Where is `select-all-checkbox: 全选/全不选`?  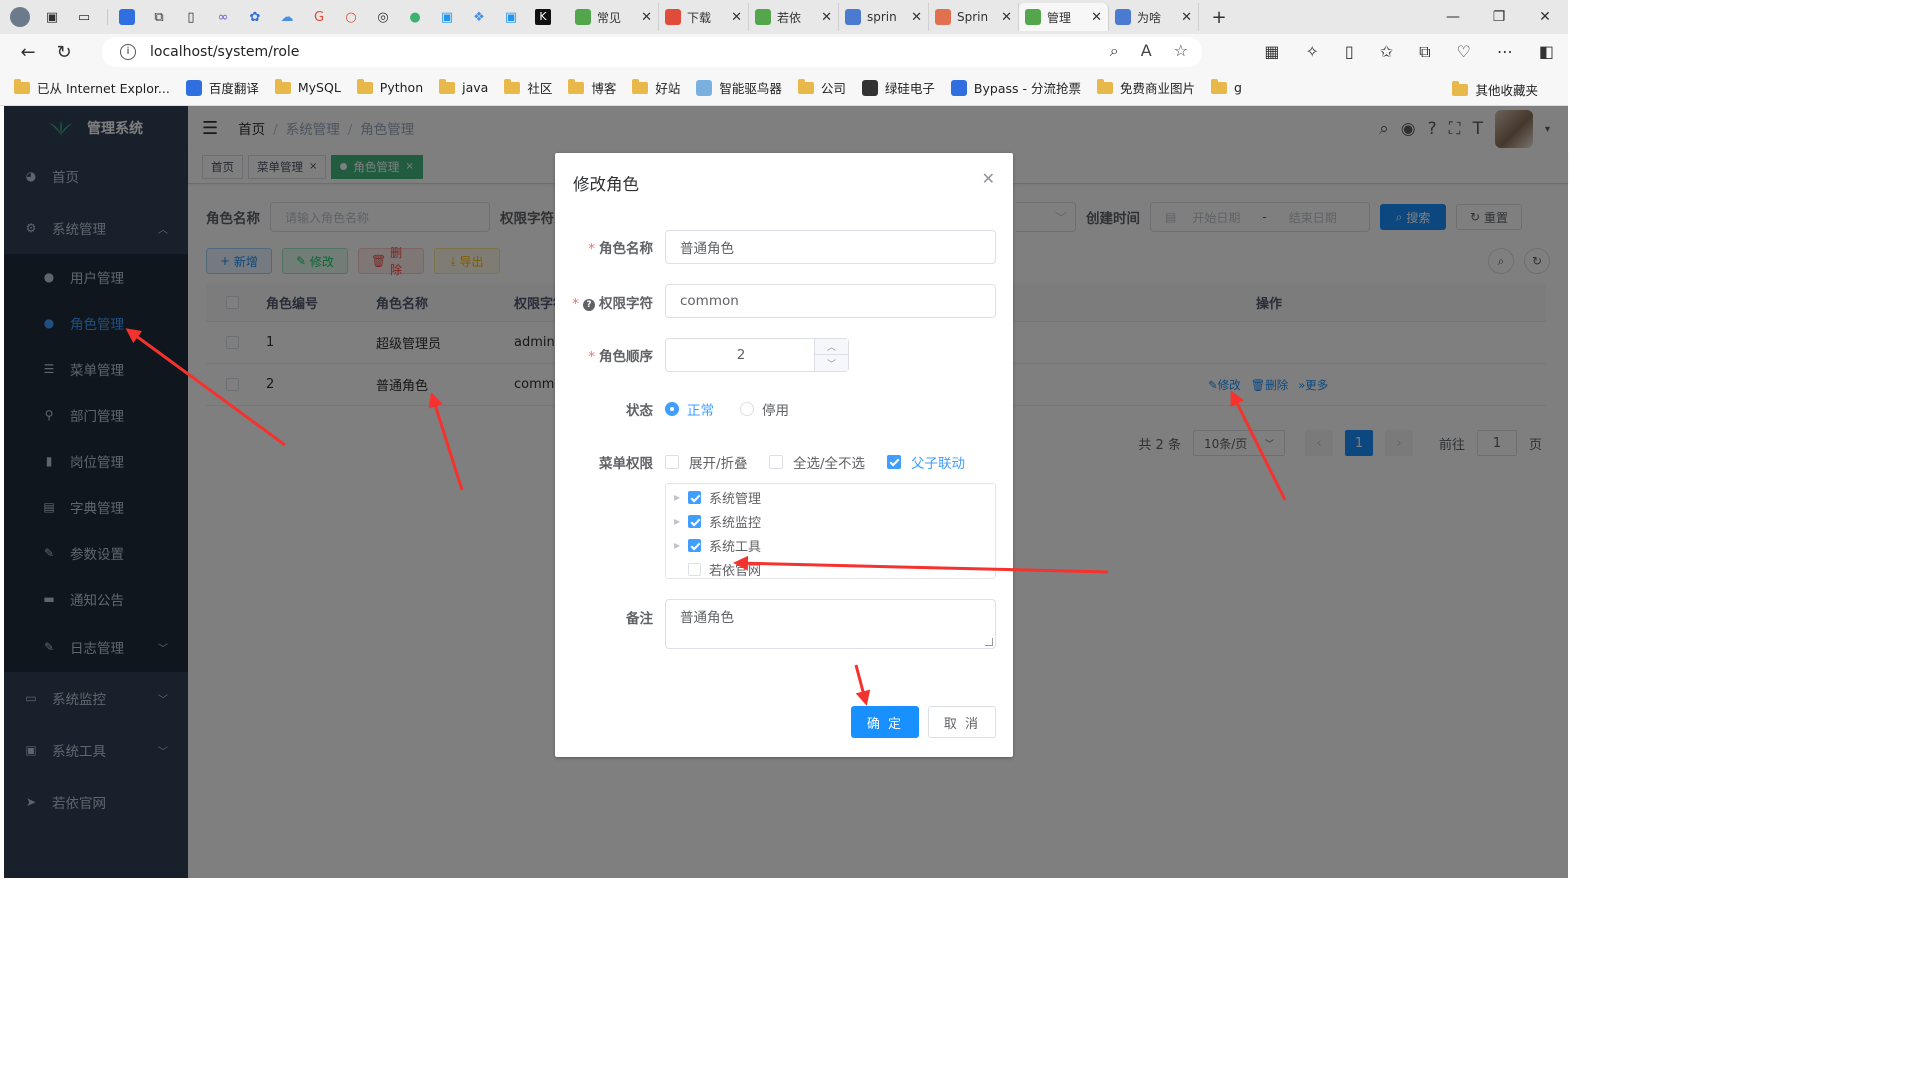 select-all-checkbox: 全选/全不选 is located at coordinates (817, 462).